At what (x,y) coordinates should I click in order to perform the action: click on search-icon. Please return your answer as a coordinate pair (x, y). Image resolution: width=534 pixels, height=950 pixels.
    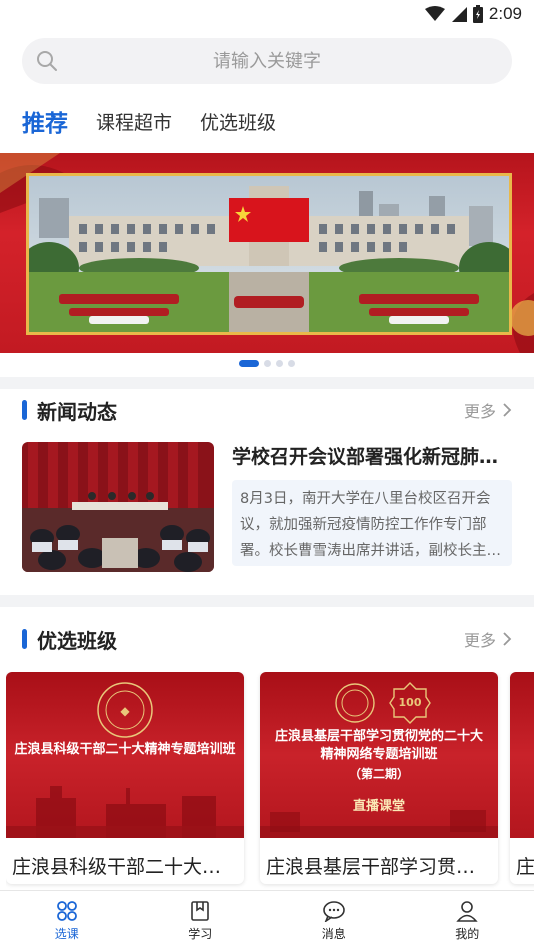
    Looking at the image, I should click on (47, 61).